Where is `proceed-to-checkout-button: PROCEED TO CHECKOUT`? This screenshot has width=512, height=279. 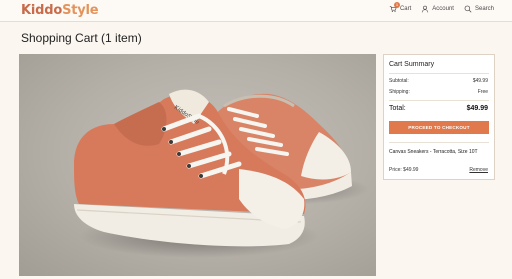
proceed-to-checkout-button: PROCEED TO CHECKOUT is located at coordinates (439, 127).